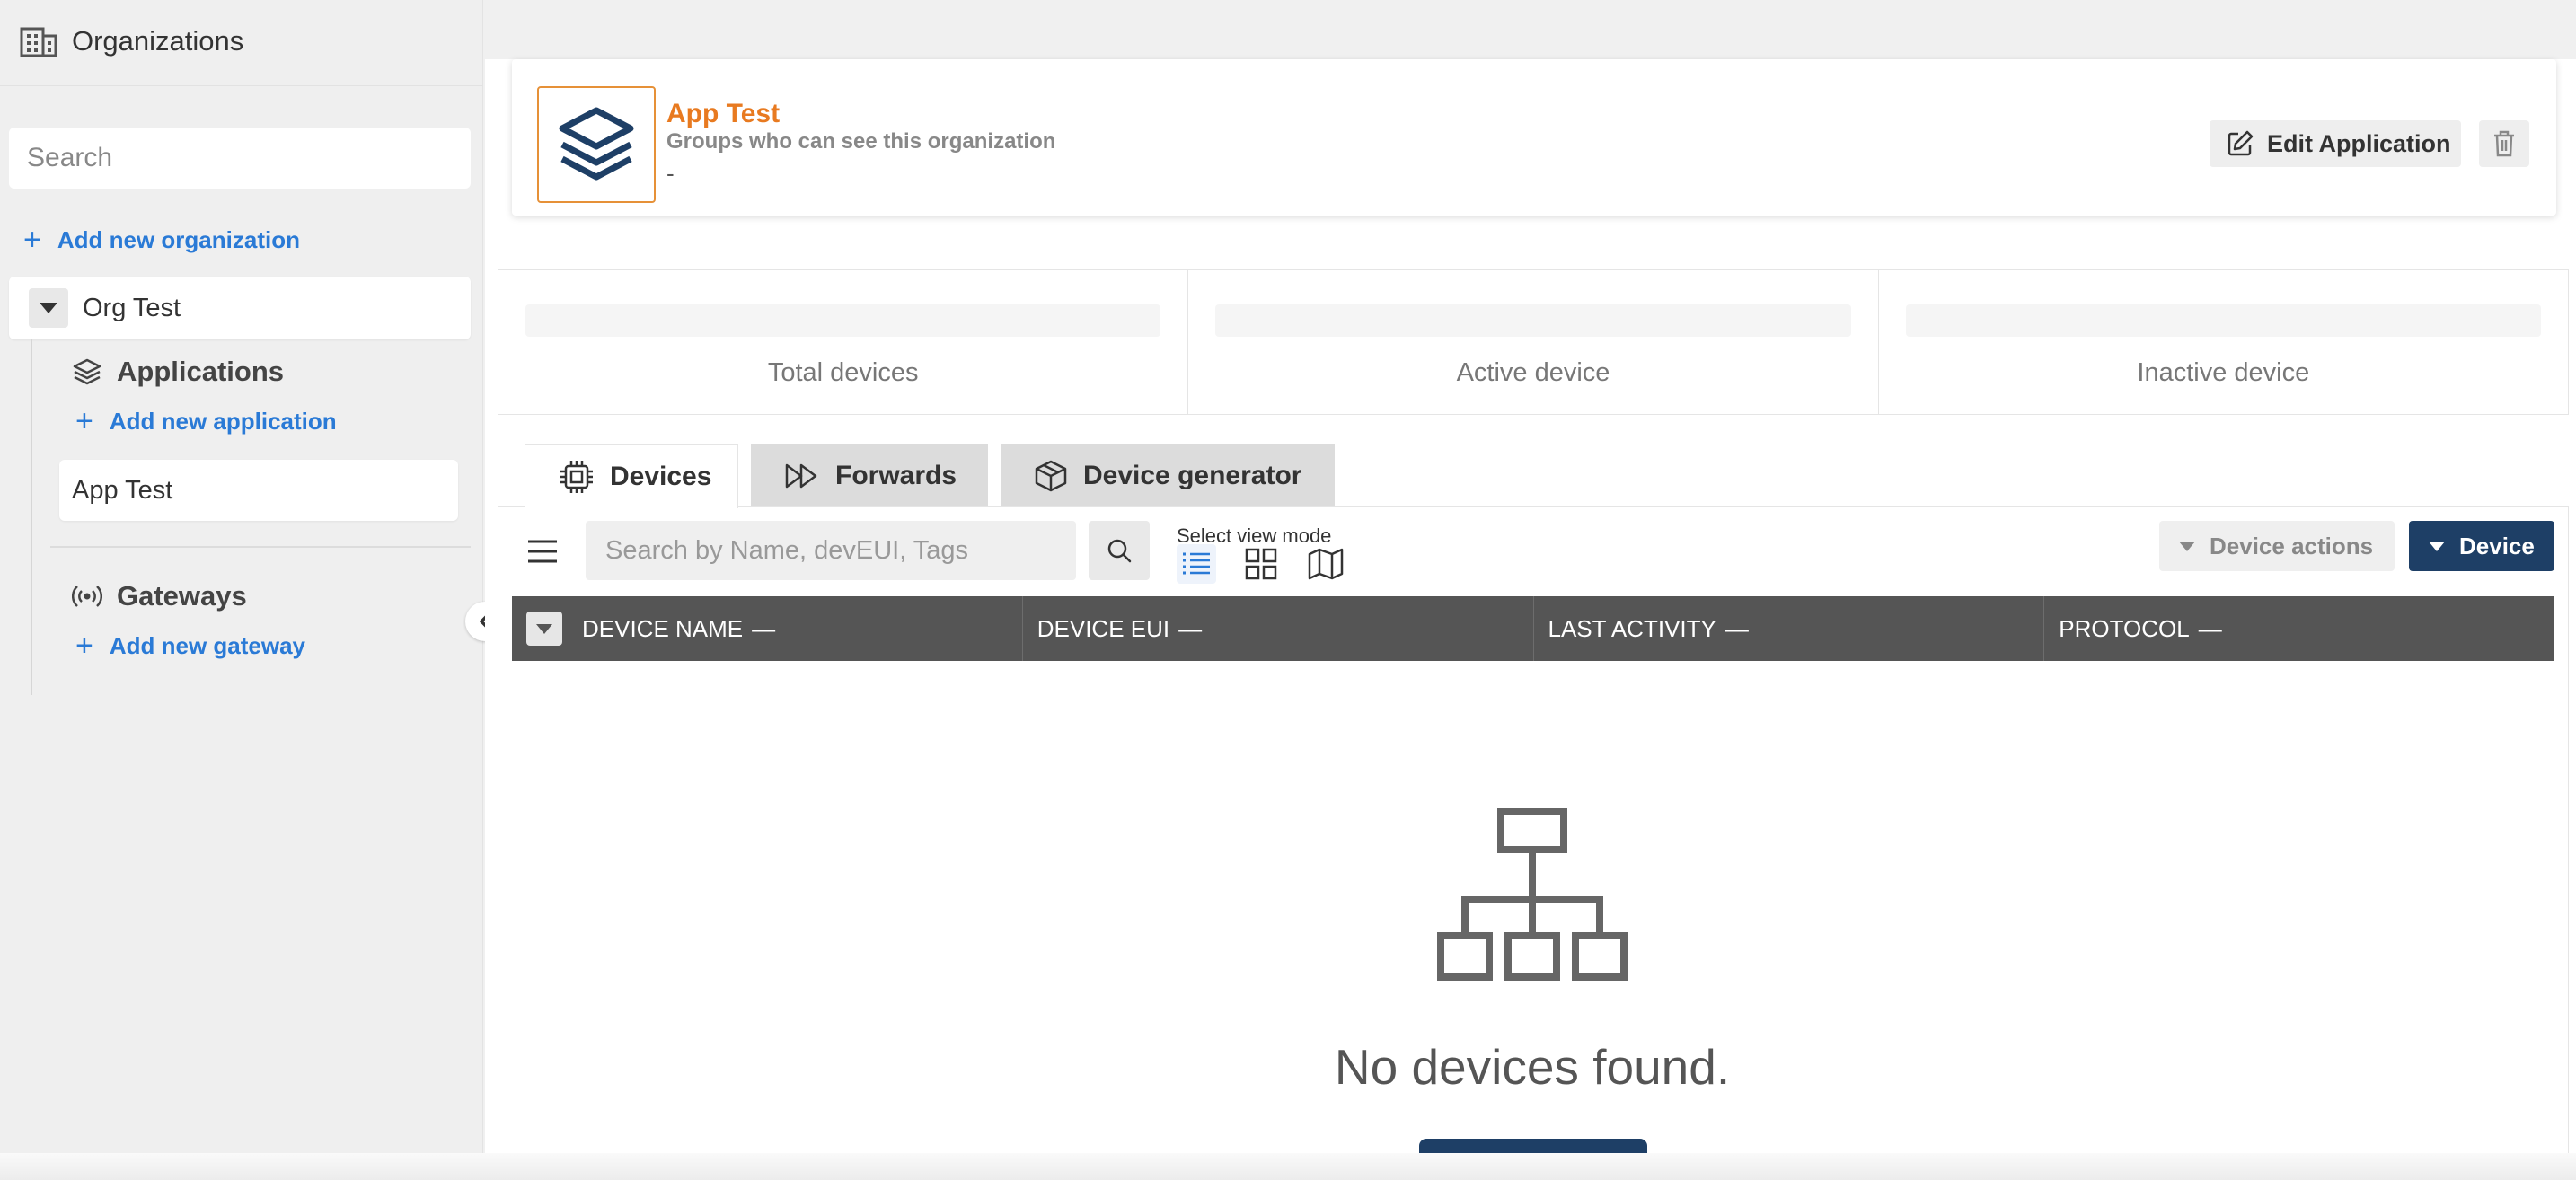 This screenshot has width=2576, height=1180. Describe the element at coordinates (1533, 372) in the screenshot. I see `stat-label: Active device` at that location.